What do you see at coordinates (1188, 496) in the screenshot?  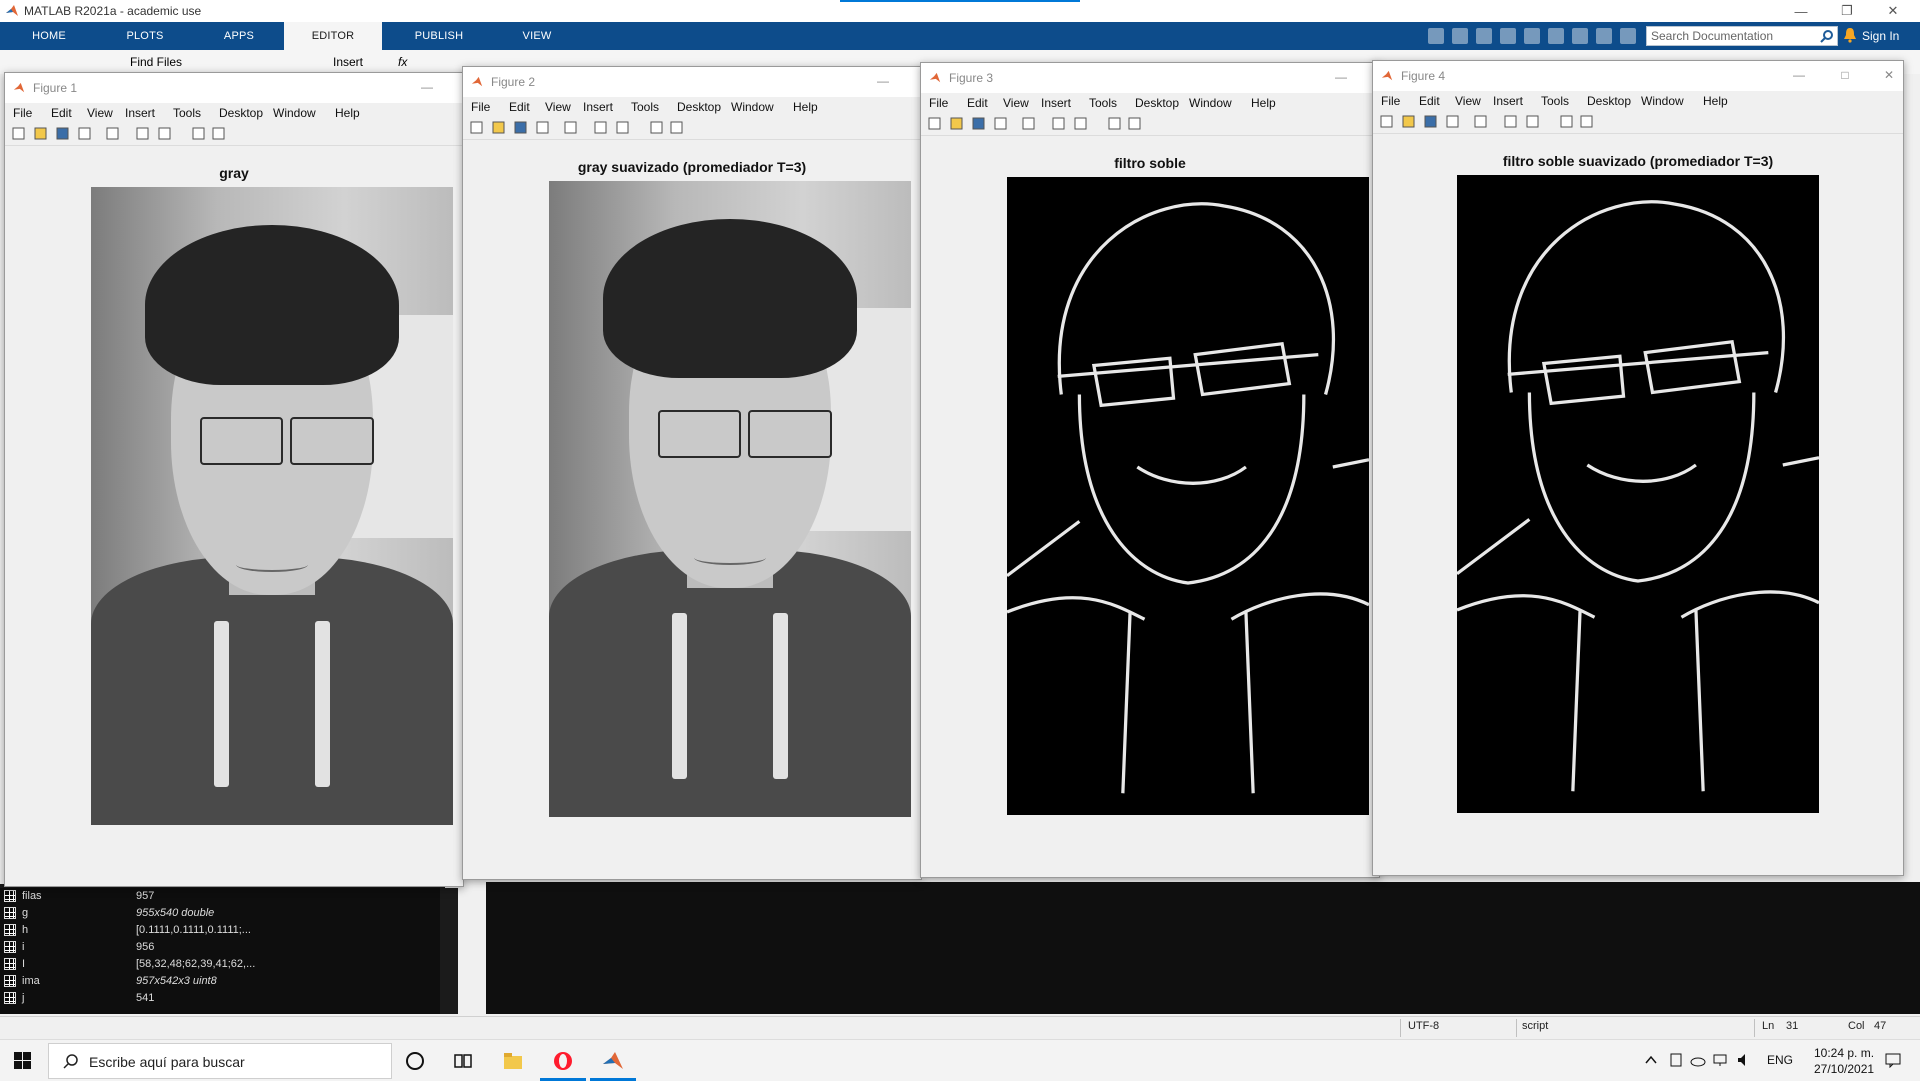 I see `sobel-edge-image` at bounding box center [1188, 496].